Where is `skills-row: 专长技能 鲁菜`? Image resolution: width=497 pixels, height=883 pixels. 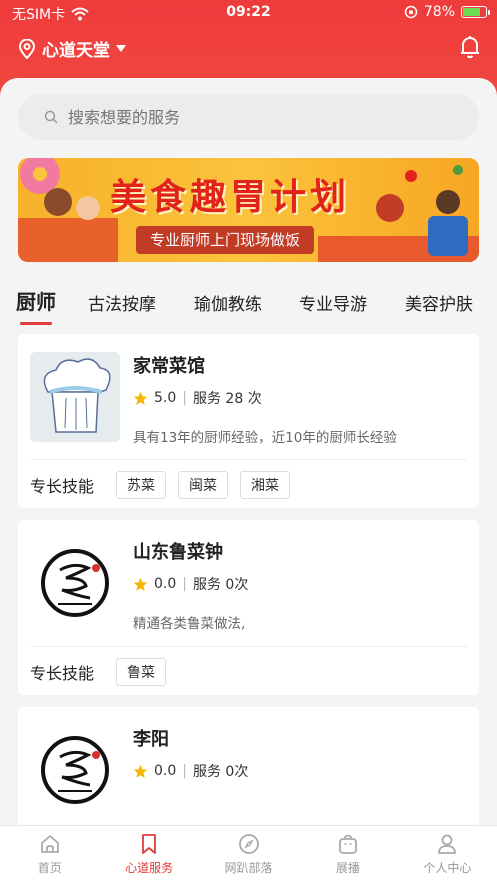 skills-row: 专长技能 鲁菜 is located at coordinates (98, 672).